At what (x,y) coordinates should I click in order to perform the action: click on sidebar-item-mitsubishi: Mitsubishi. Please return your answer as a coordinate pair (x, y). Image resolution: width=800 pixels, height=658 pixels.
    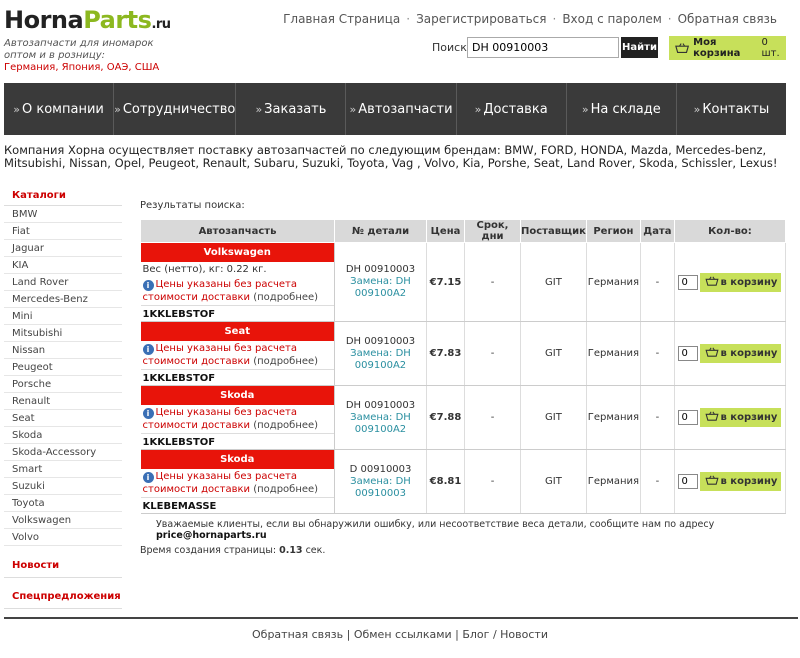
    Looking at the image, I should click on (63, 333).